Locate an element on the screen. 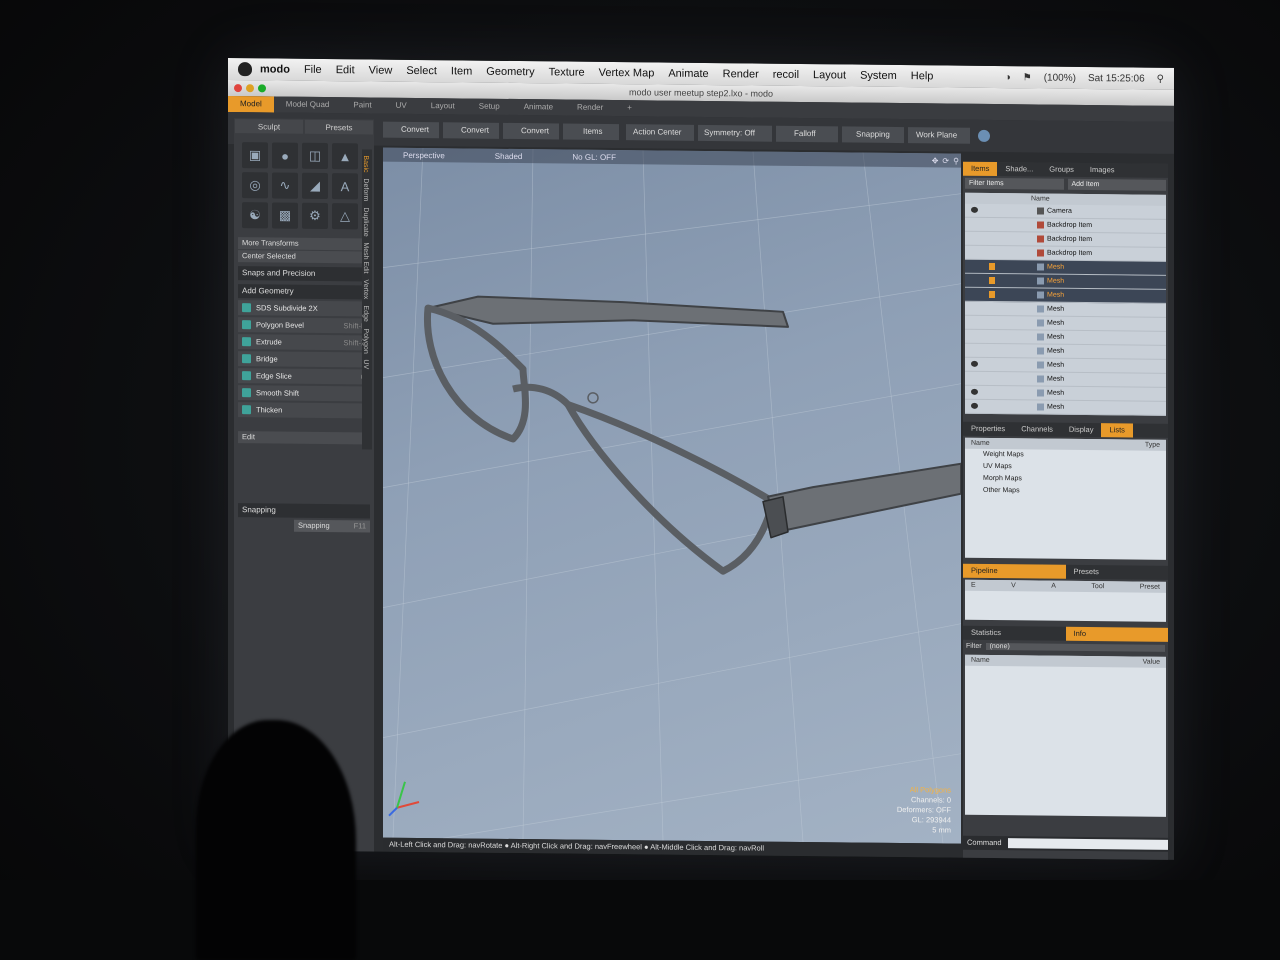  minimize-icon is located at coordinates (250, 88).